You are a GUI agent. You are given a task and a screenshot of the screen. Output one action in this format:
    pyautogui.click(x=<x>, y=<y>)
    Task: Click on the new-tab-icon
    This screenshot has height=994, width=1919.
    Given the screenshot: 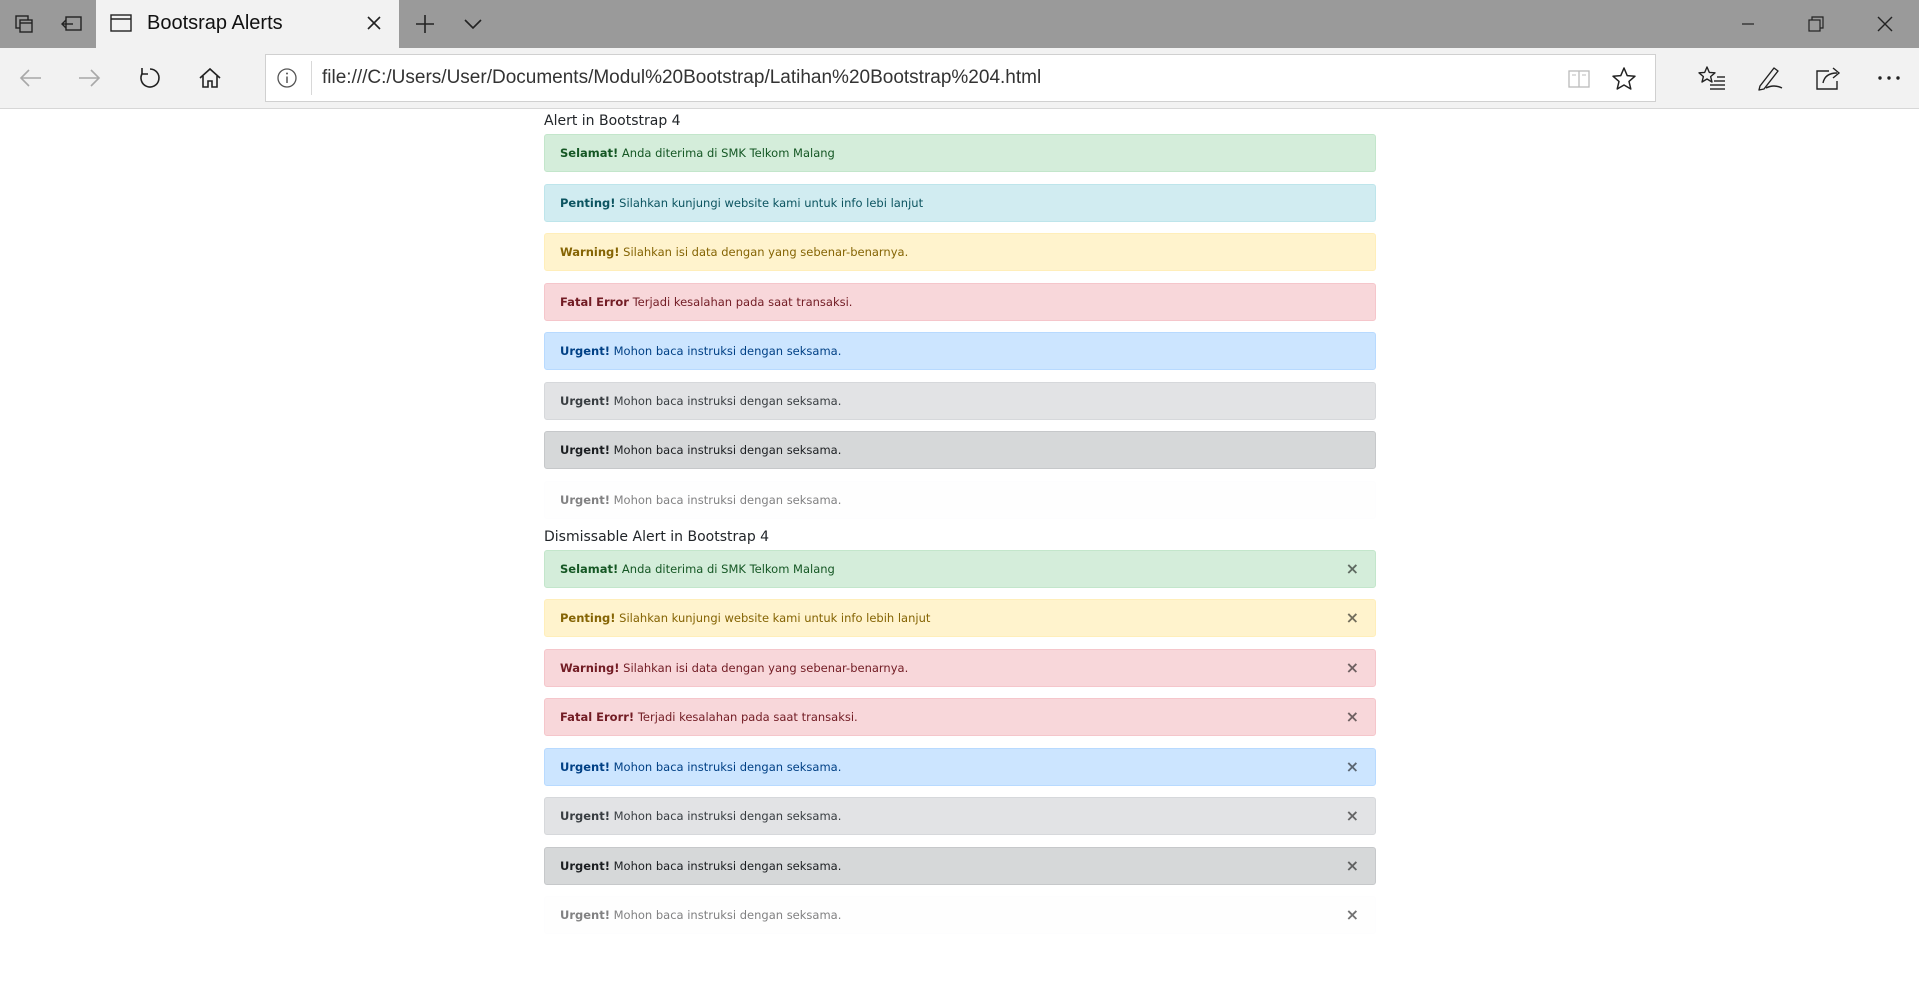 What is the action you would take?
    pyautogui.click(x=425, y=24)
    